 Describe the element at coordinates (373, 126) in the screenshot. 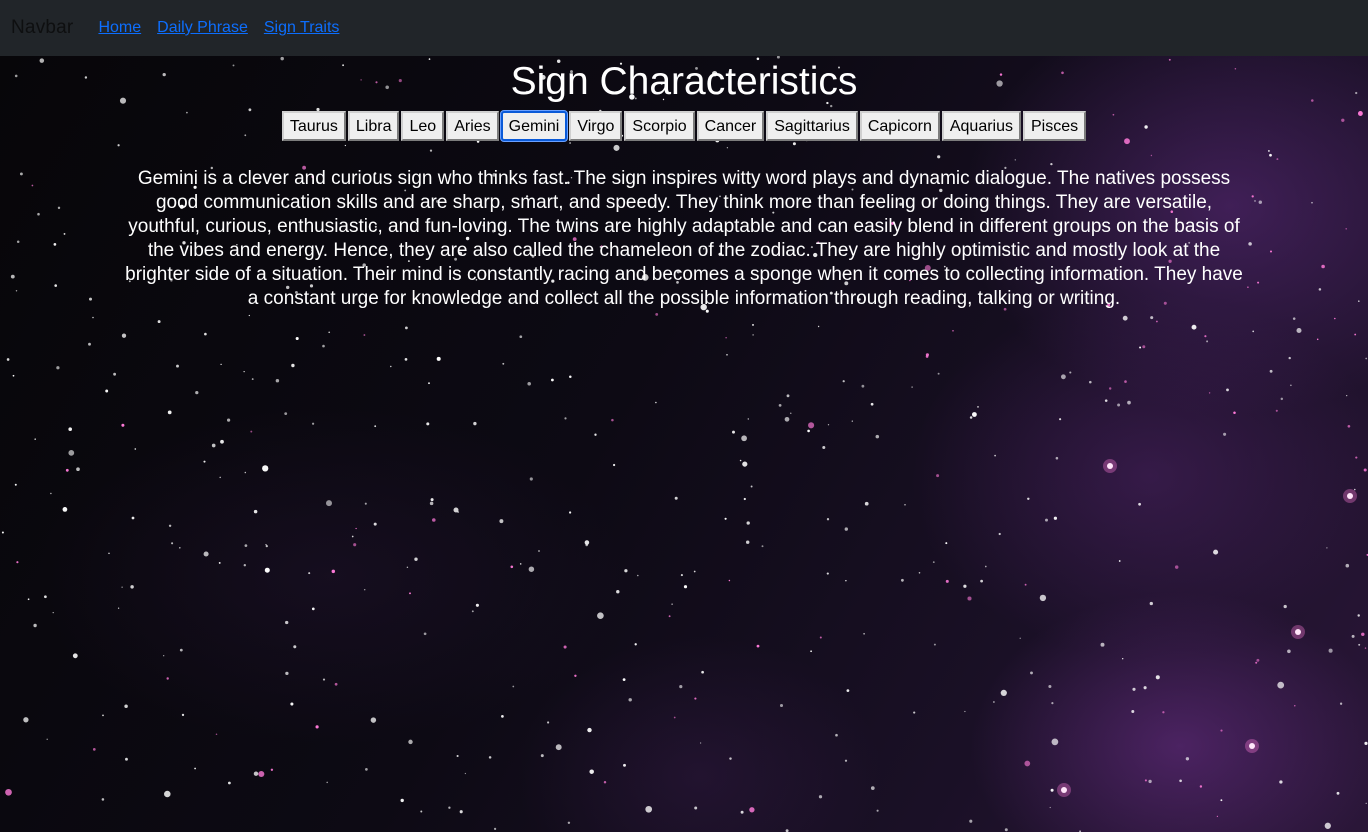

I see `sign-button-libra: Libra` at that location.